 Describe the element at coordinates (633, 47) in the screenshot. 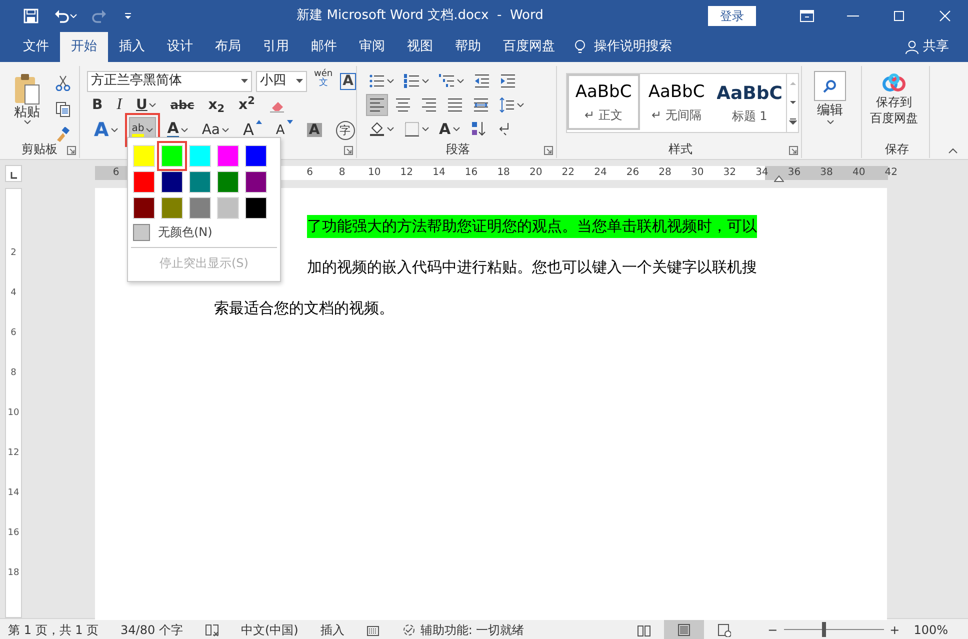

I see `tell-me-search: 操作说明搜索` at that location.